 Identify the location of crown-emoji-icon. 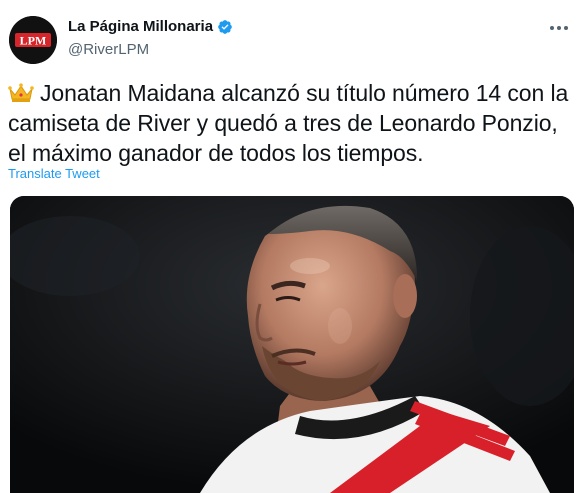
(21, 91).